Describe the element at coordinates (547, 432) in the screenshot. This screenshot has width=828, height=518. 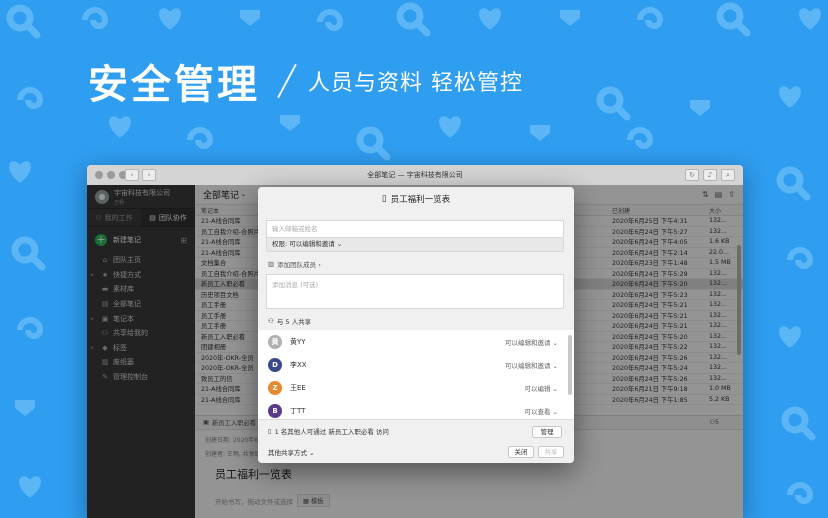
I see `manage-button: 管理` at that location.